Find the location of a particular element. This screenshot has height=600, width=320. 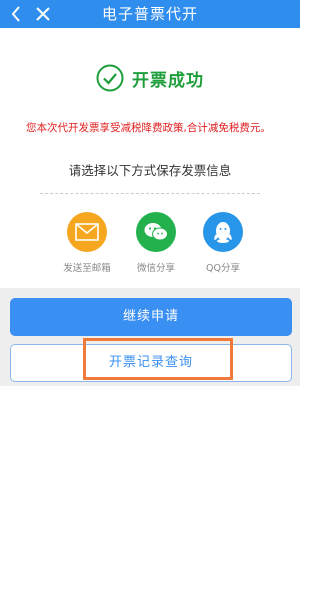

mail-icon is located at coordinates (87, 232).